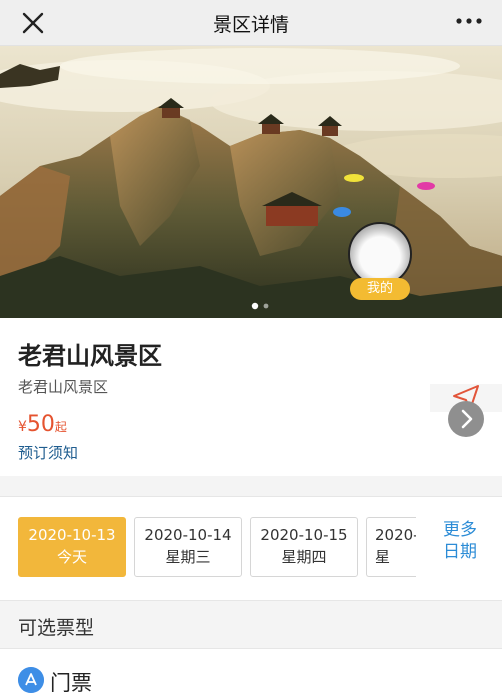  I want to click on ticket-icon, so click(31, 680).